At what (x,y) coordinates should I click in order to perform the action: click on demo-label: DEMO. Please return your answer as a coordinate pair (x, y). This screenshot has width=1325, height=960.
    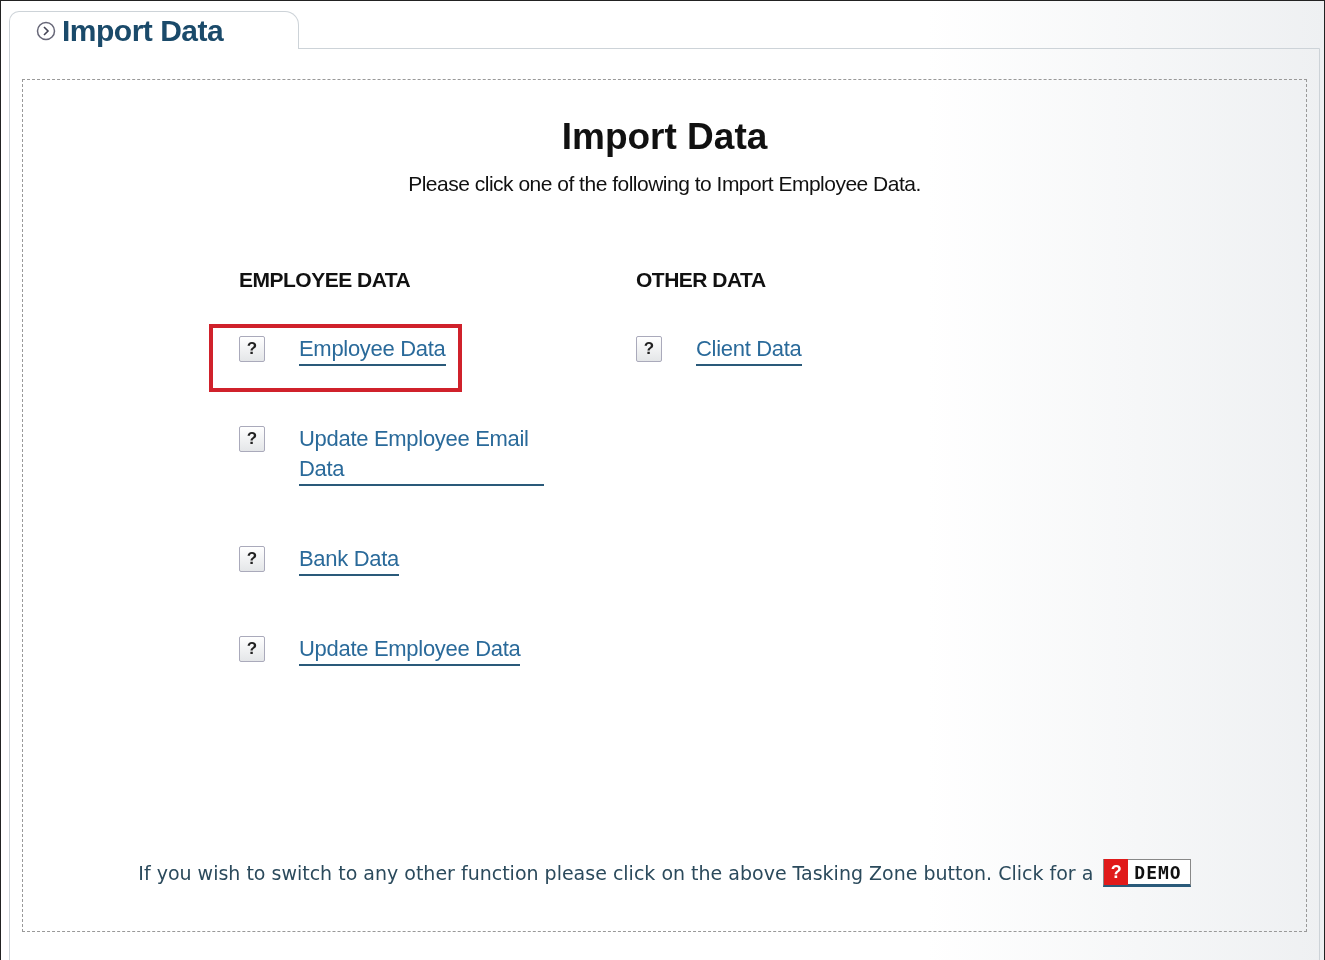
    Looking at the image, I should click on (1158, 872).